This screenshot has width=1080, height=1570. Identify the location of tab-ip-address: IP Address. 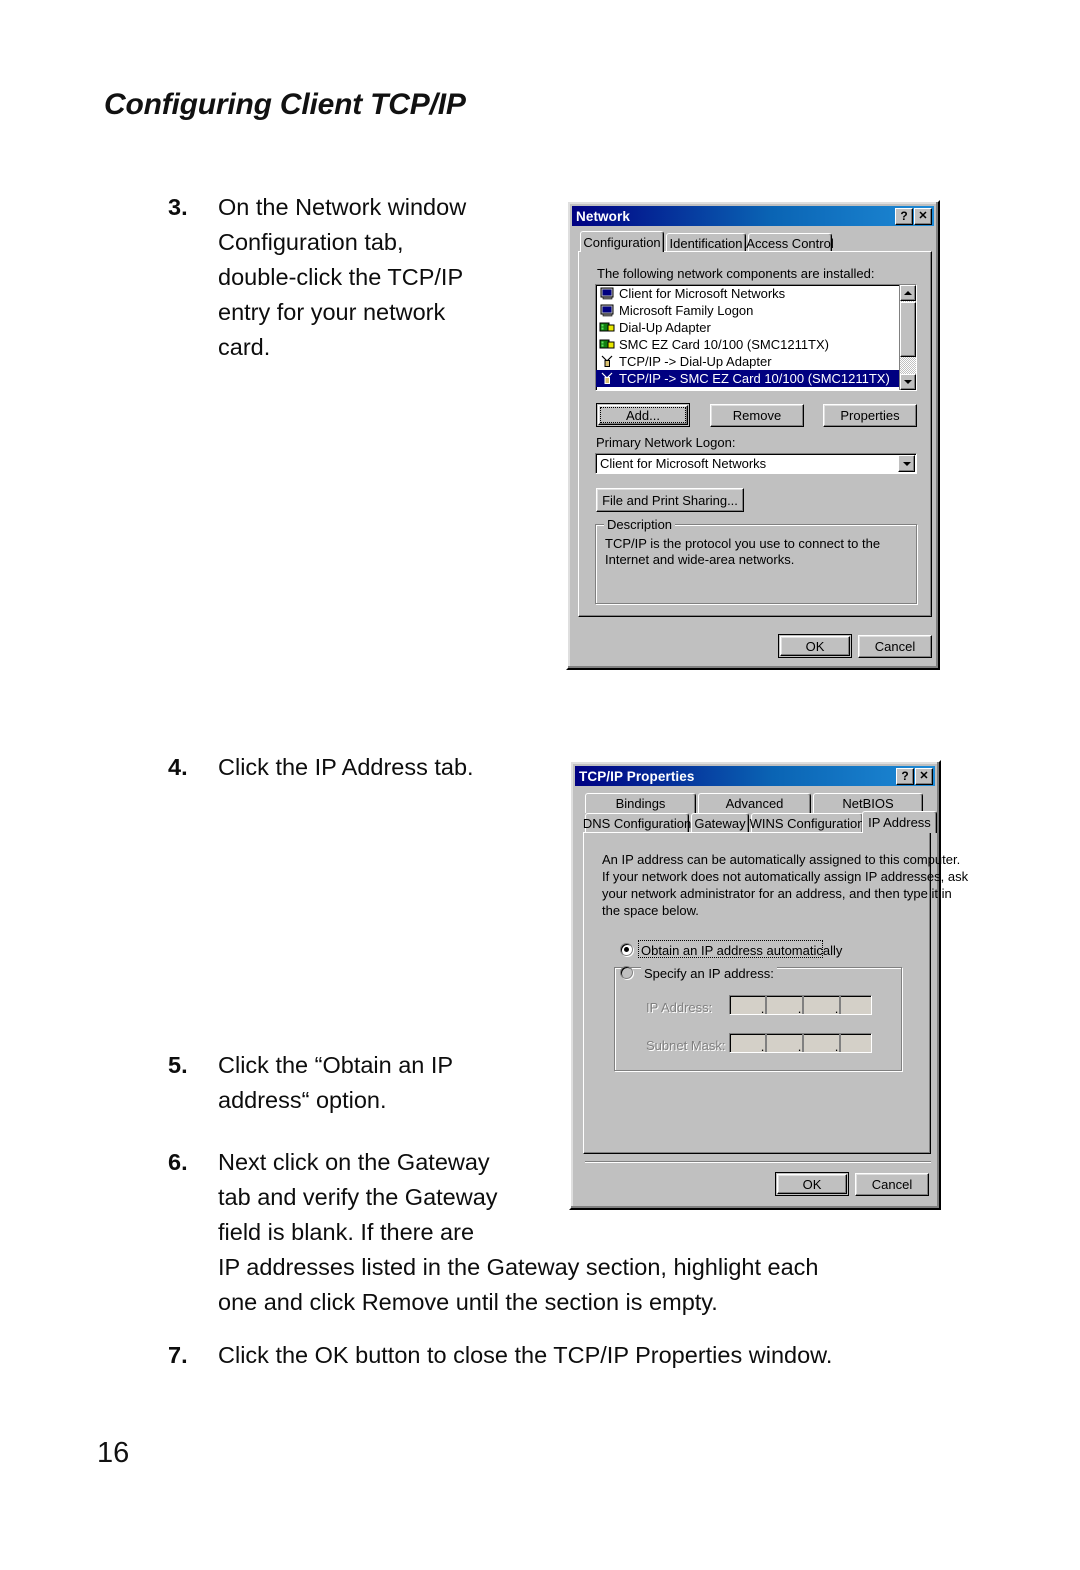
(899, 822).